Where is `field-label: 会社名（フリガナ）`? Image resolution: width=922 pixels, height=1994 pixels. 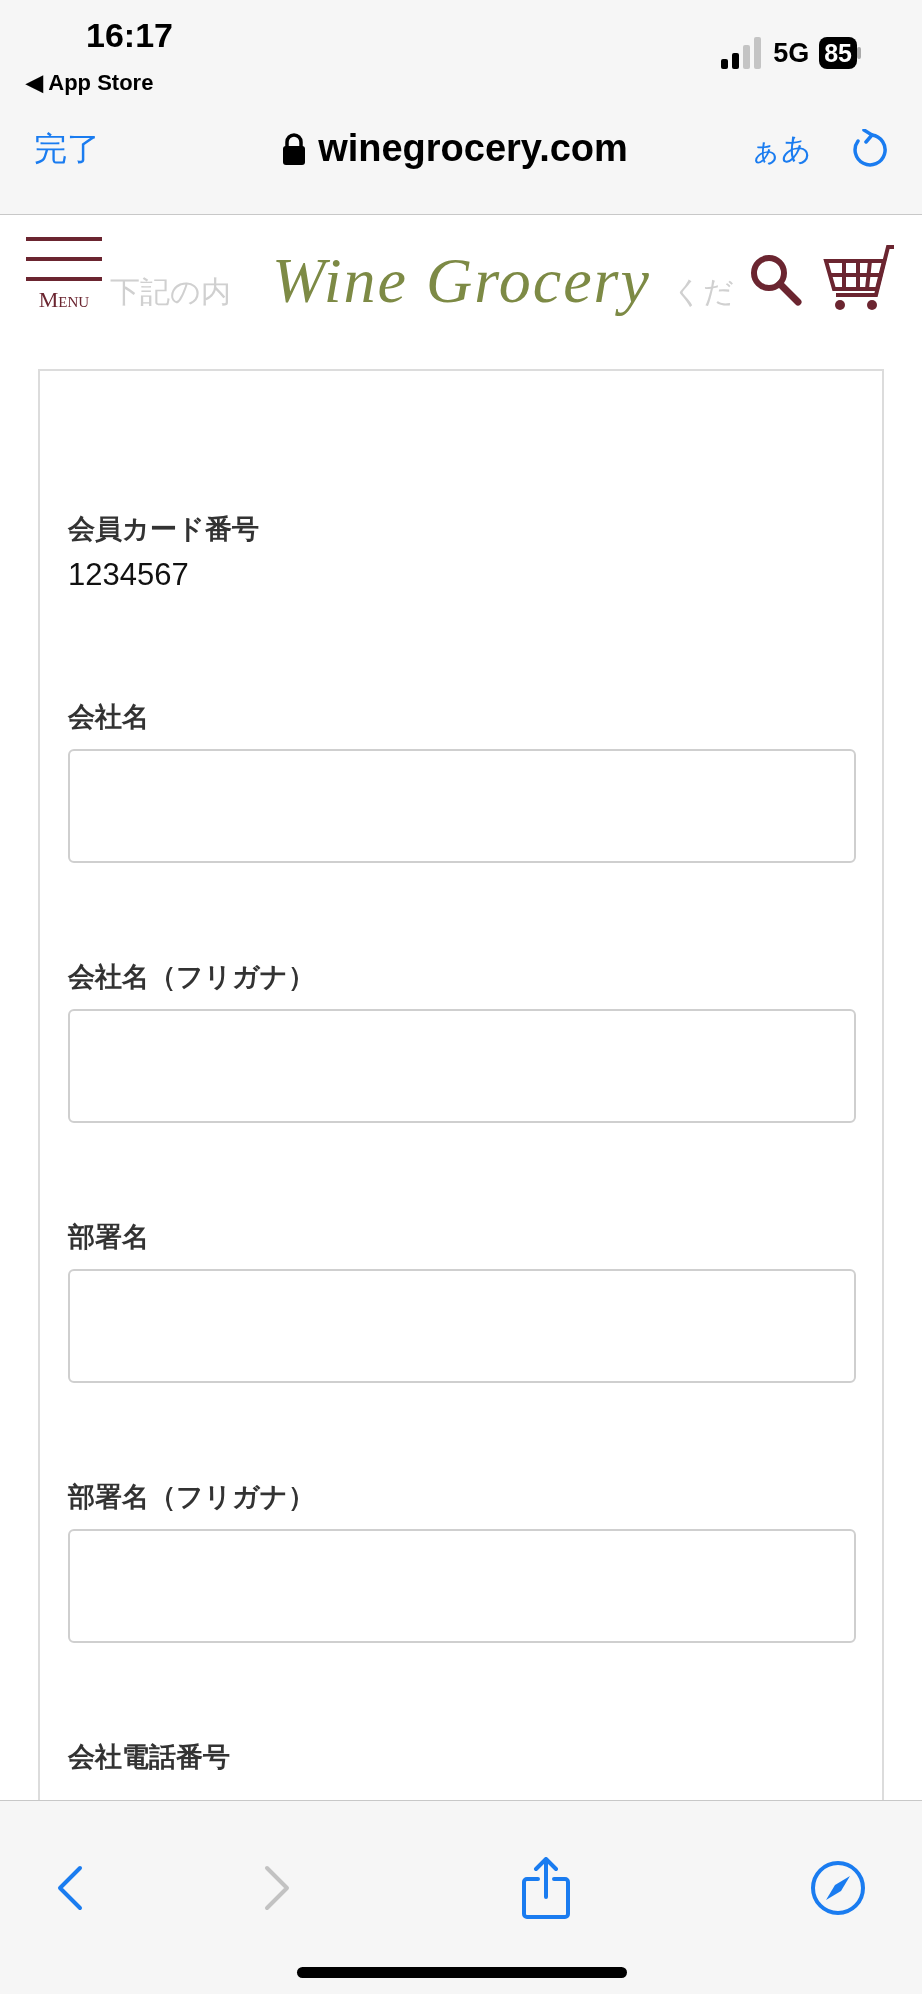 field-label: 会社名（フリガナ） is located at coordinates (192, 977).